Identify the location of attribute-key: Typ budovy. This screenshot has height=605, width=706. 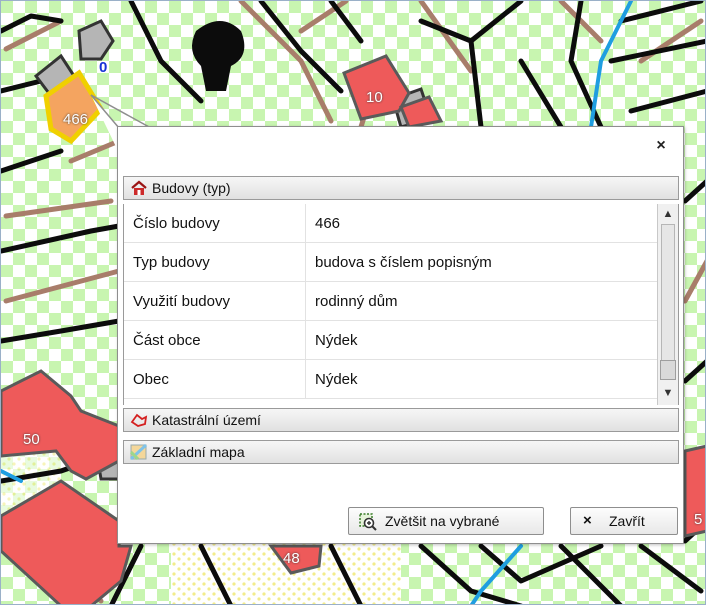
(171, 262).